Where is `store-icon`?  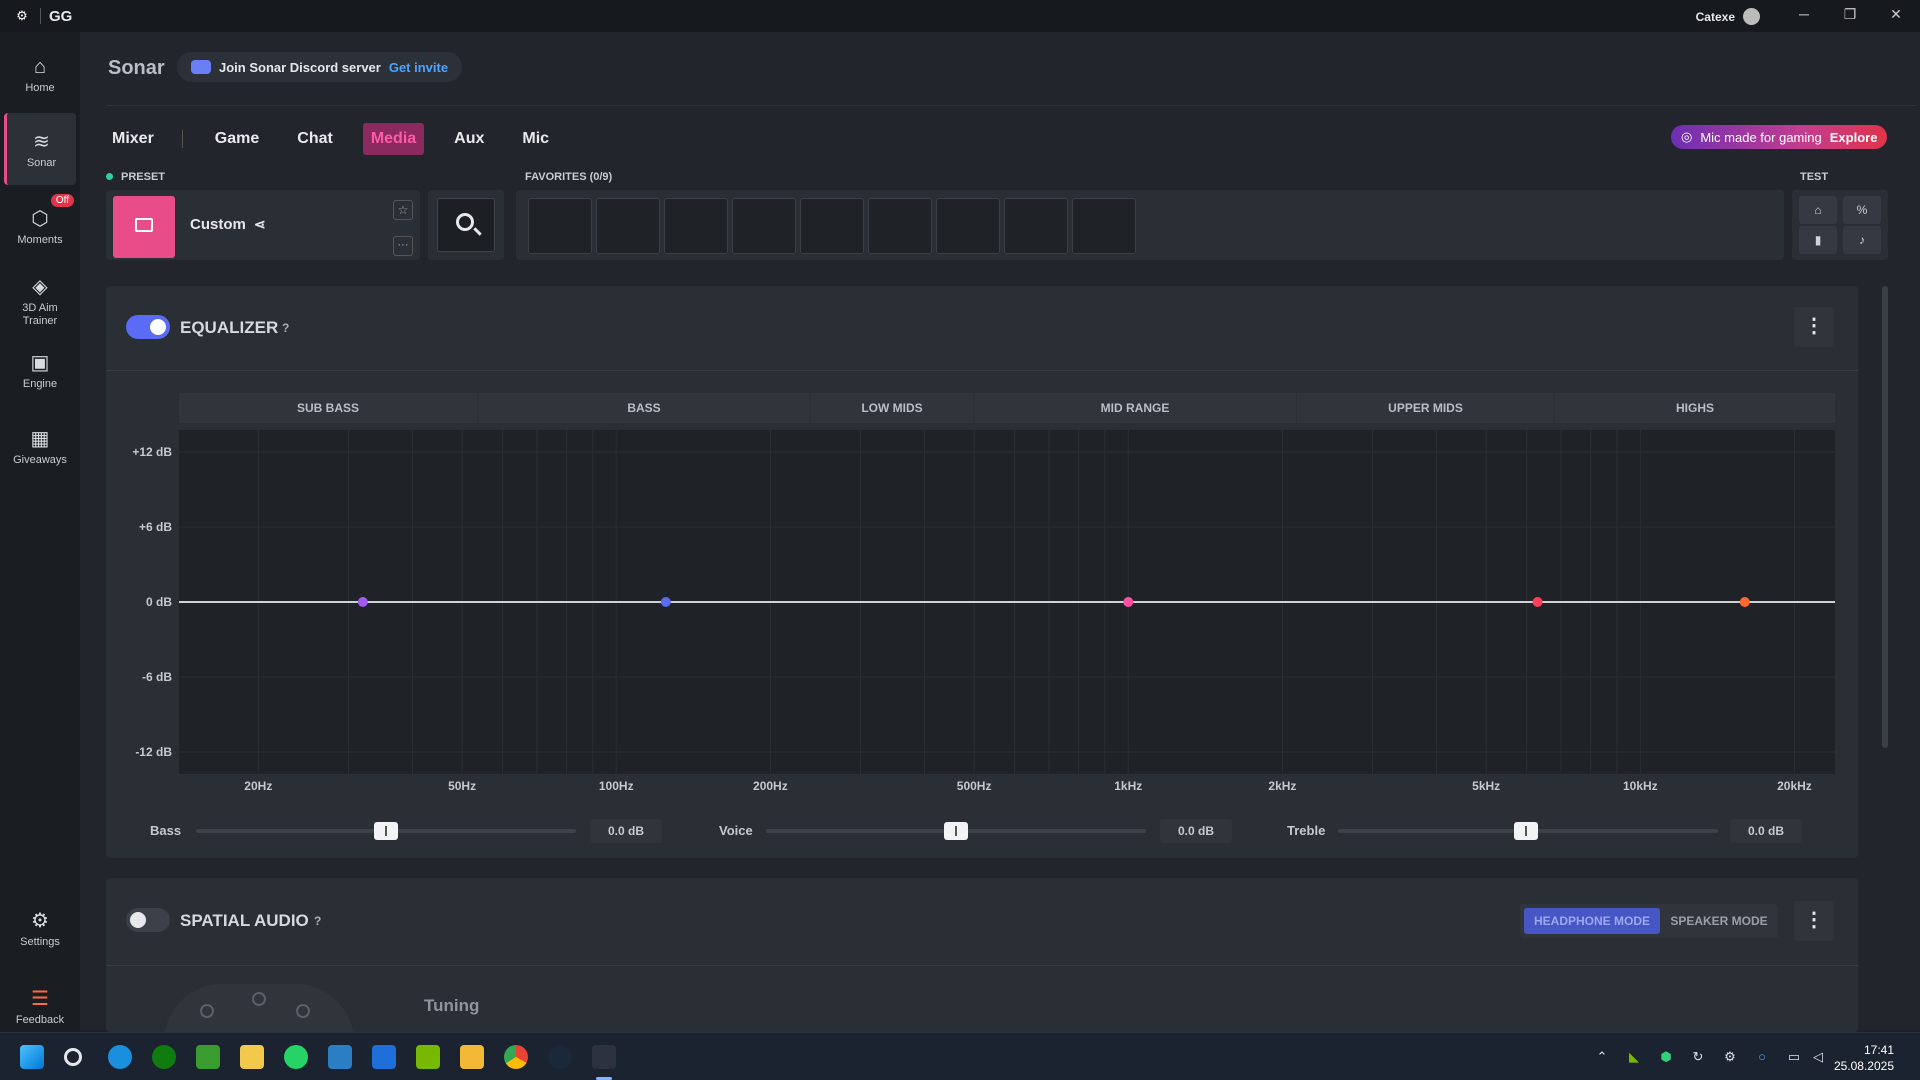 store-icon is located at coordinates (252, 1057).